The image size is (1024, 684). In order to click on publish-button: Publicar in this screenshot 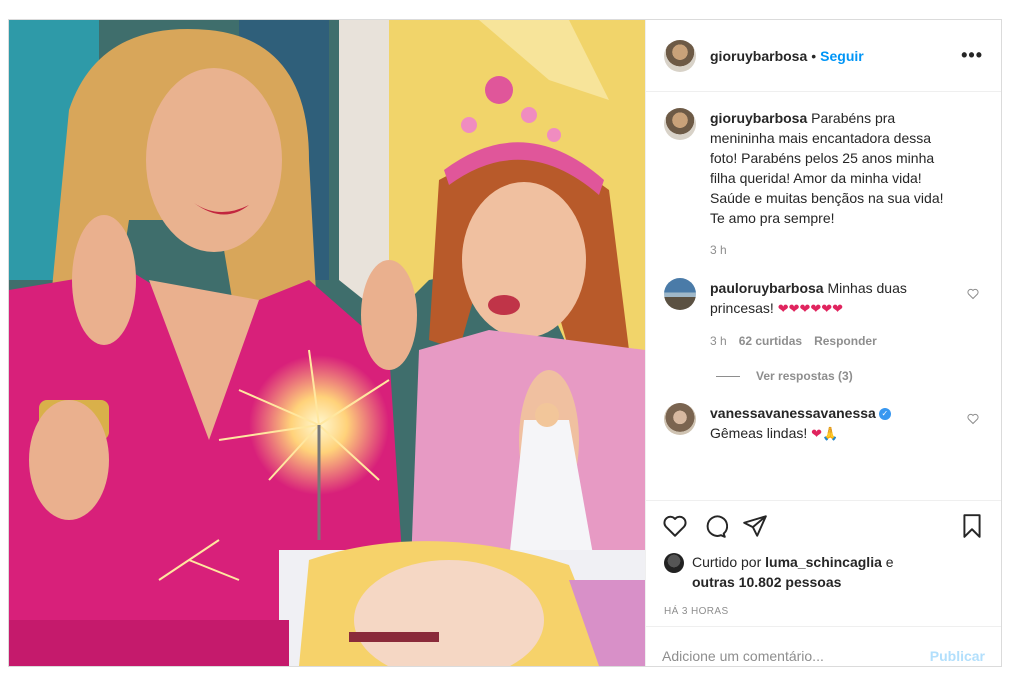, I will do `click(957, 656)`.